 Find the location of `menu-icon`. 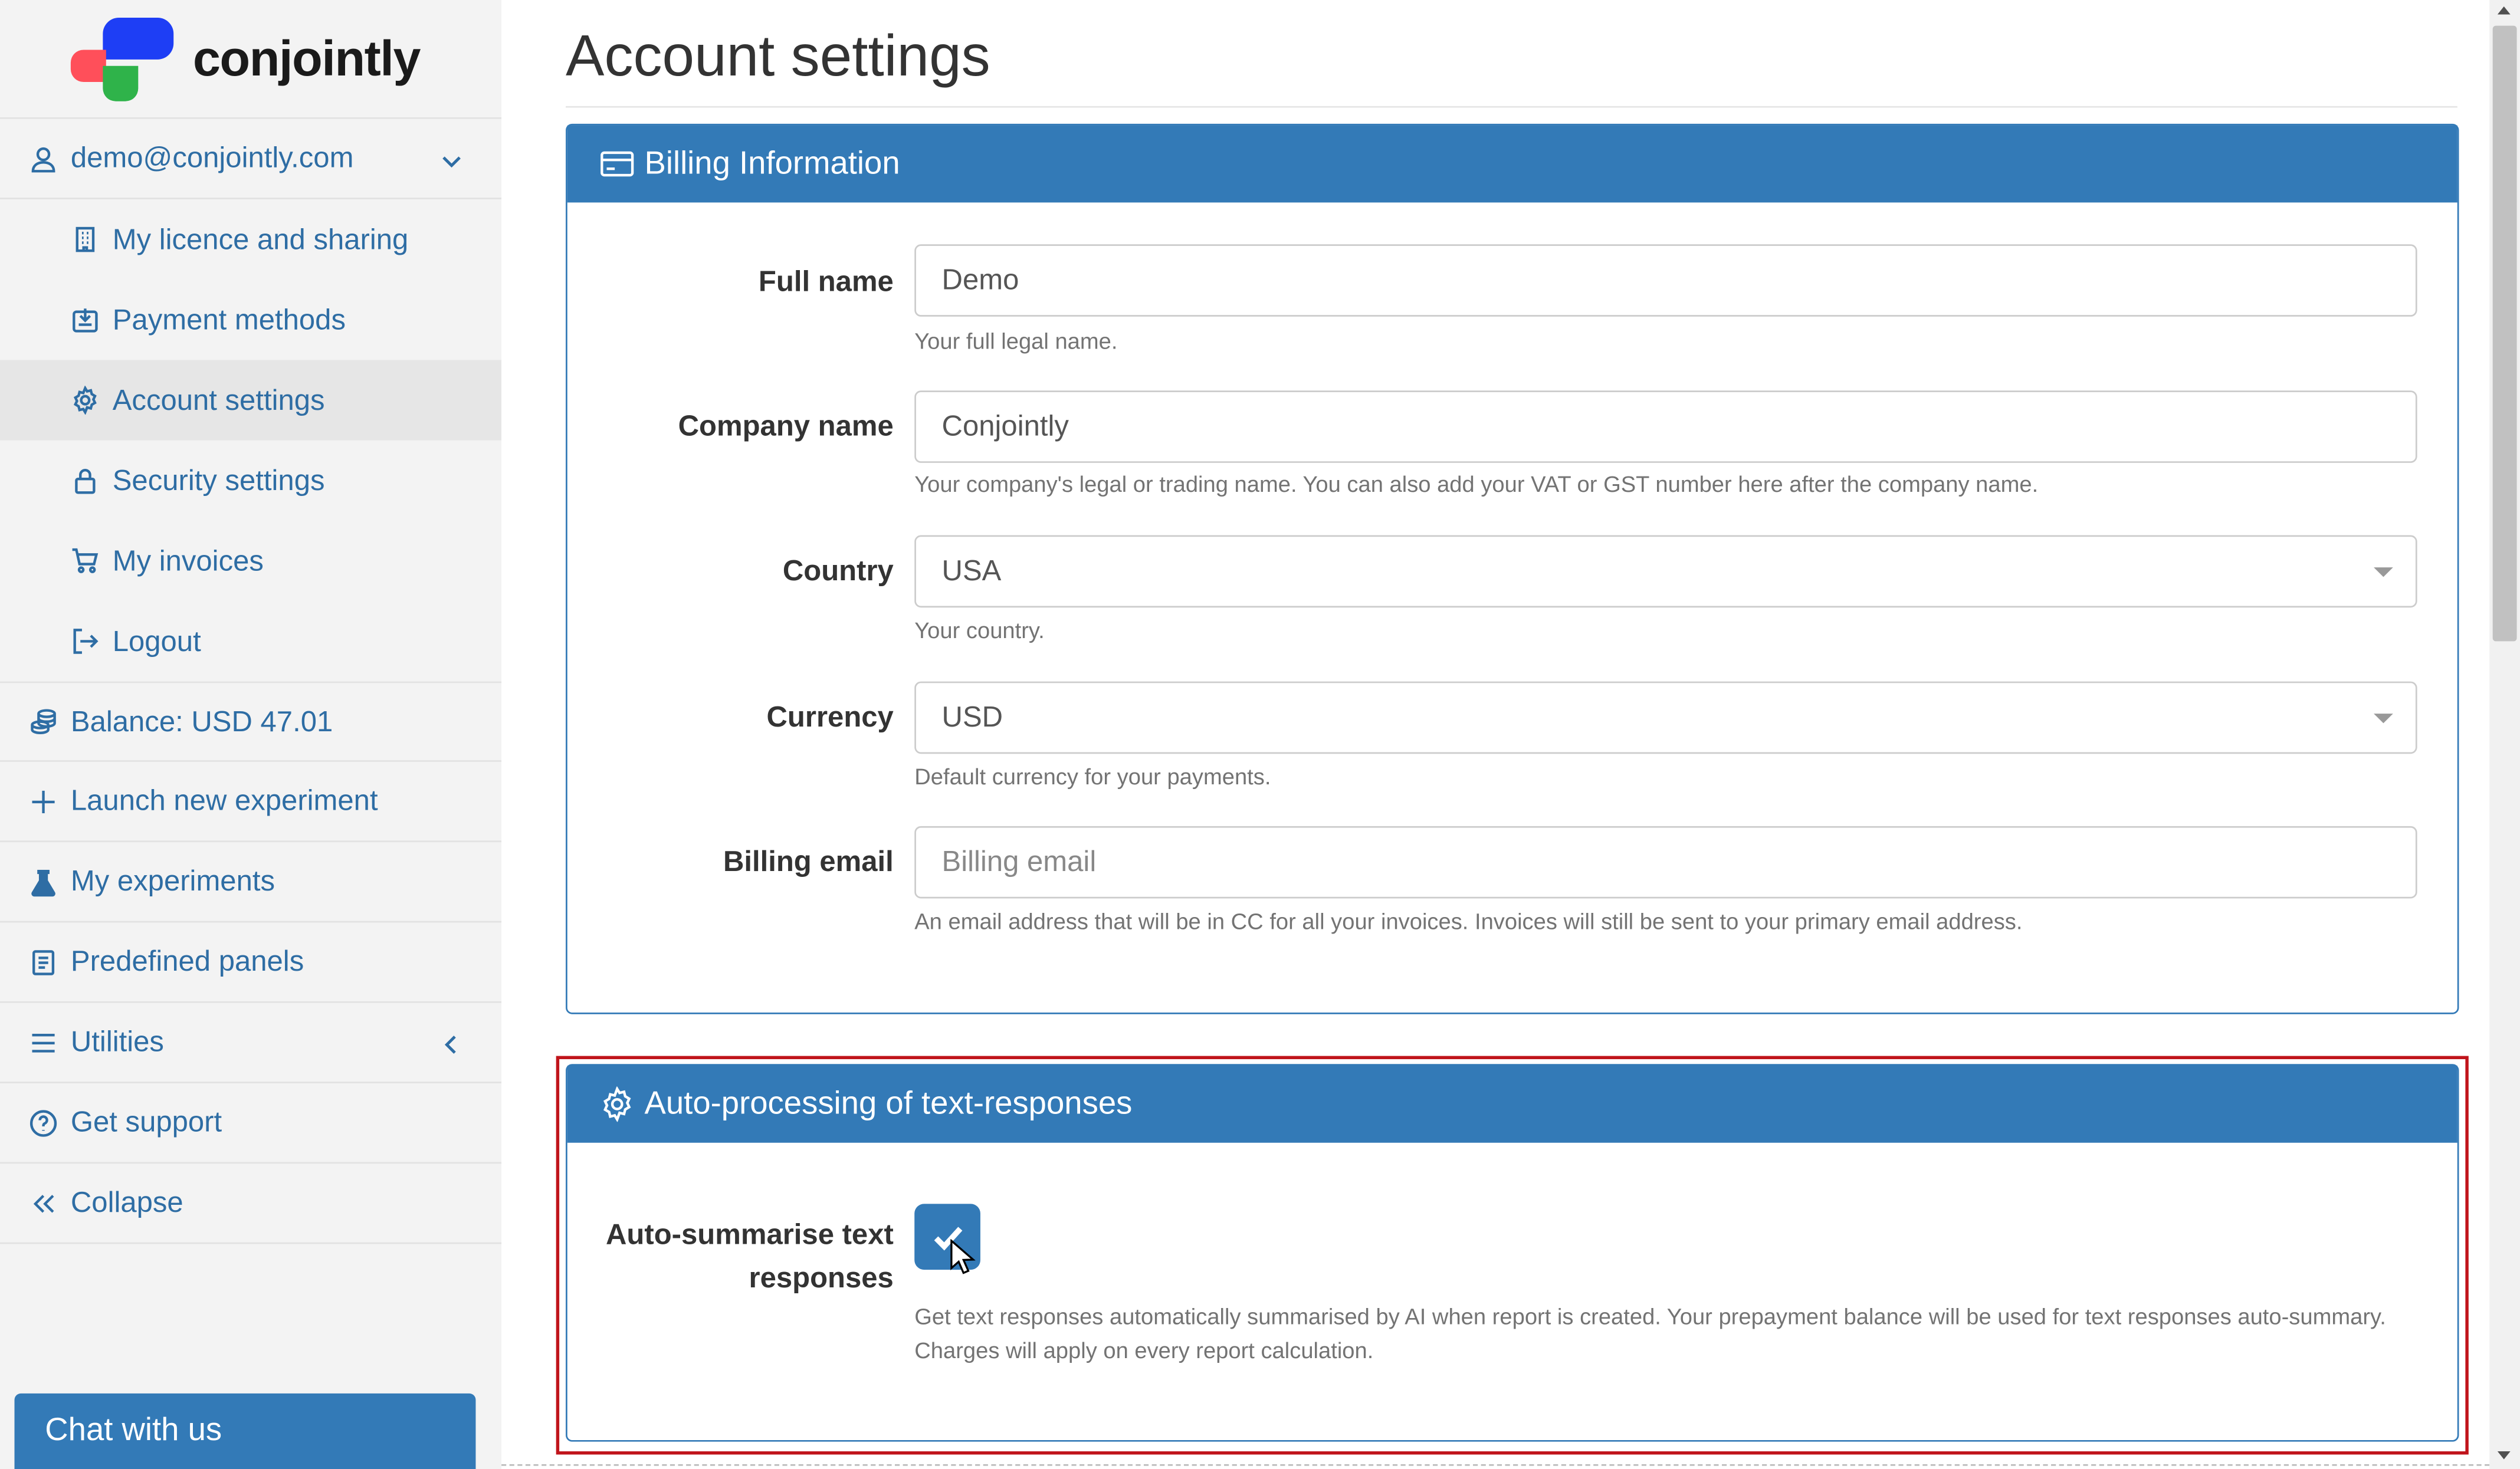

menu-icon is located at coordinates (43, 1043).